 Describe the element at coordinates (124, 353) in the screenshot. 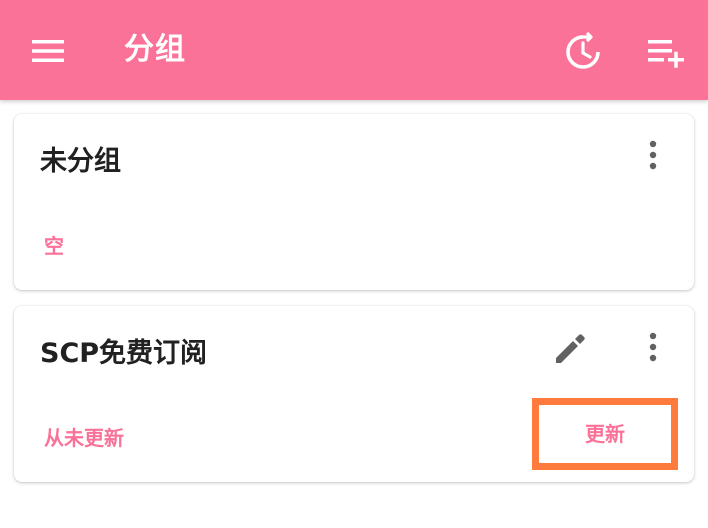

I see `group-name: SCP免费订阅` at that location.